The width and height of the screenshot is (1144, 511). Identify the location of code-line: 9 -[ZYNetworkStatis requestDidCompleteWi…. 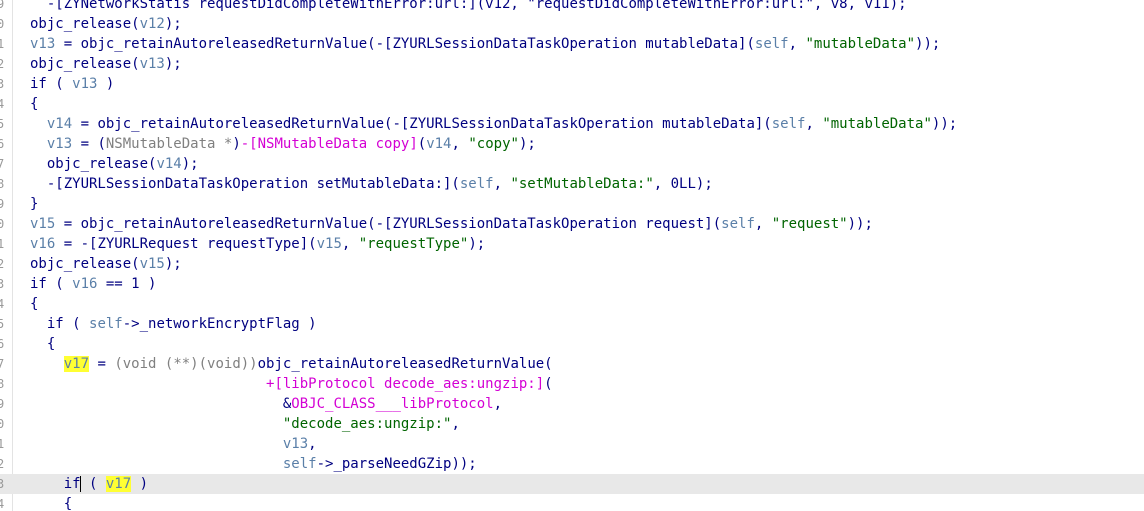
(572, 7).